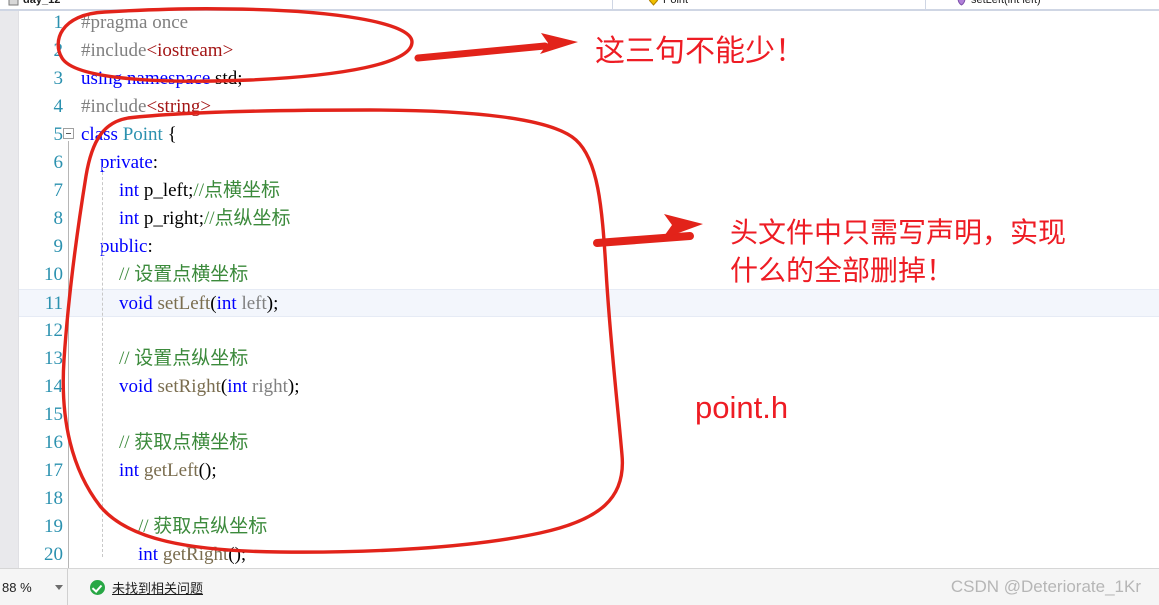  I want to click on code-token: <string>, so click(179, 106).